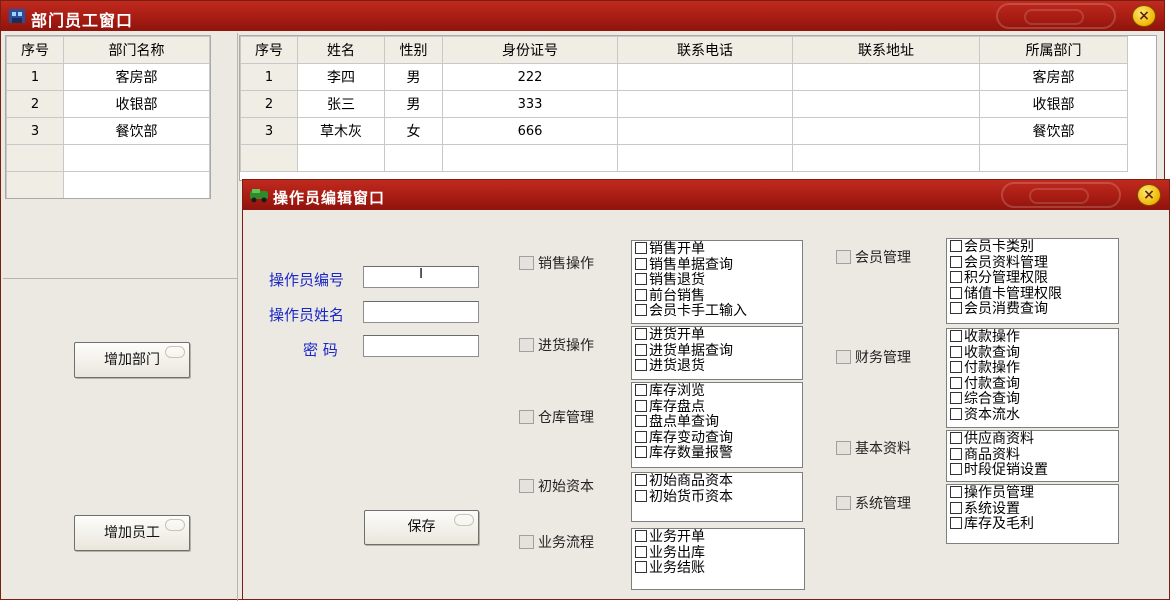  Describe the element at coordinates (717, 454) in the screenshot. I see `perm-checkbox: 库存数量报警` at that location.